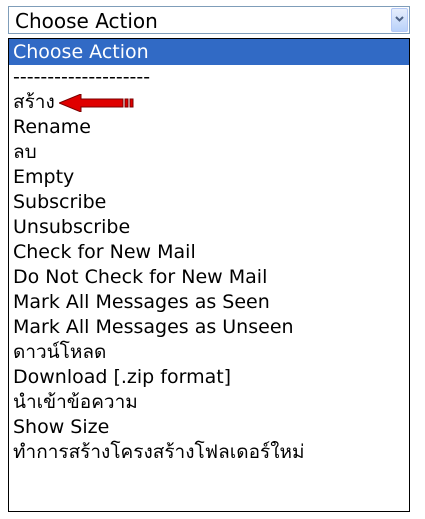  I want to click on option-label: Subscribe, so click(60, 202).